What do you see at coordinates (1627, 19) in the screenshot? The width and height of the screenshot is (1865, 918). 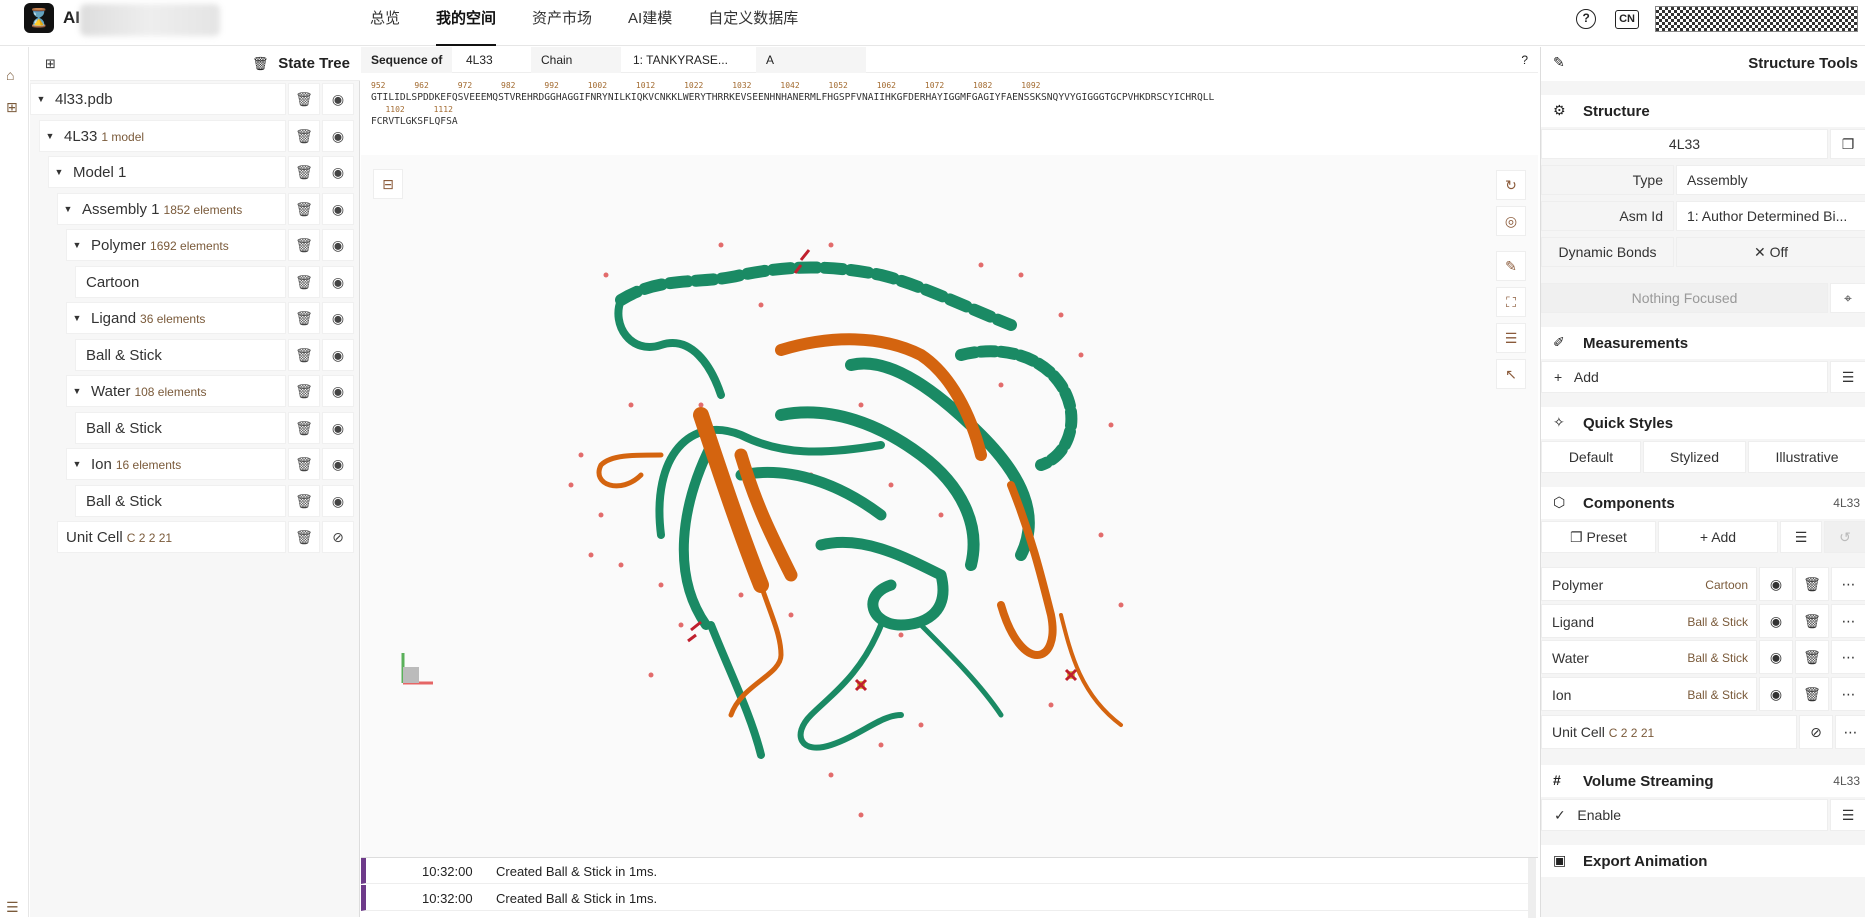 I see `language-toggle: CN` at bounding box center [1627, 19].